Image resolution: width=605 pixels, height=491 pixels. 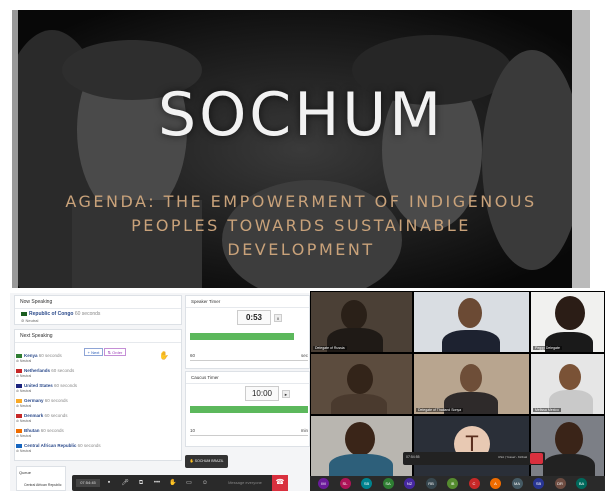 What do you see at coordinates (249, 431) in the screenshot?
I see `caucus-timer-field: 10 min` at bounding box center [249, 431].